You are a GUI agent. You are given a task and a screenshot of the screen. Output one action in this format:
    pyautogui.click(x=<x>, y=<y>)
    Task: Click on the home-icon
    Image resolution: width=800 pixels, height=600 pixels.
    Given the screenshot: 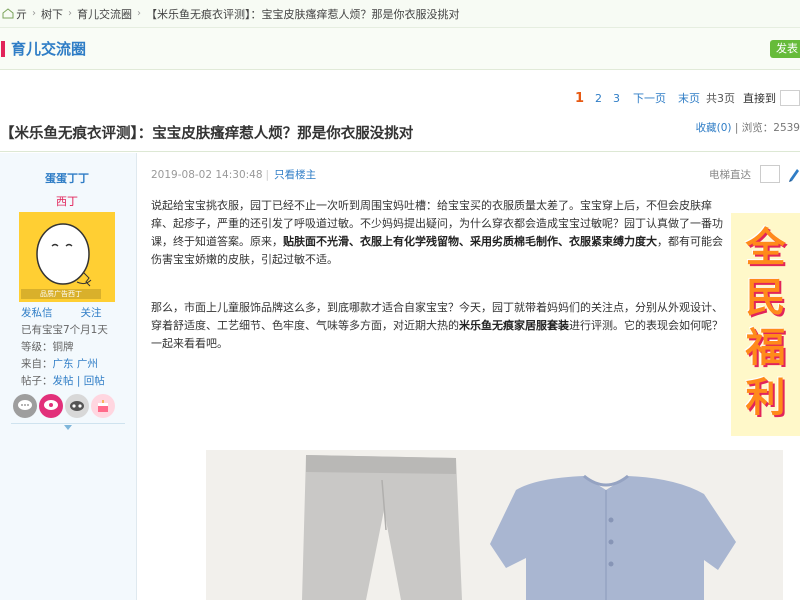 What is the action you would take?
    pyautogui.click(x=9, y=13)
    